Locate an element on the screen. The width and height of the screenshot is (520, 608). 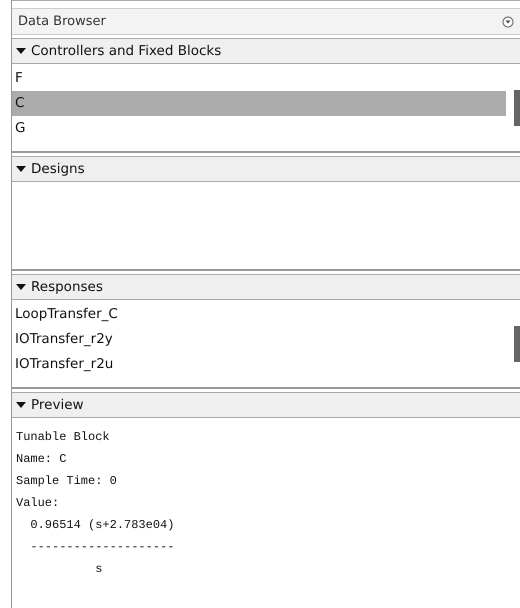
list-item: C is located at coordinates (259, 103).